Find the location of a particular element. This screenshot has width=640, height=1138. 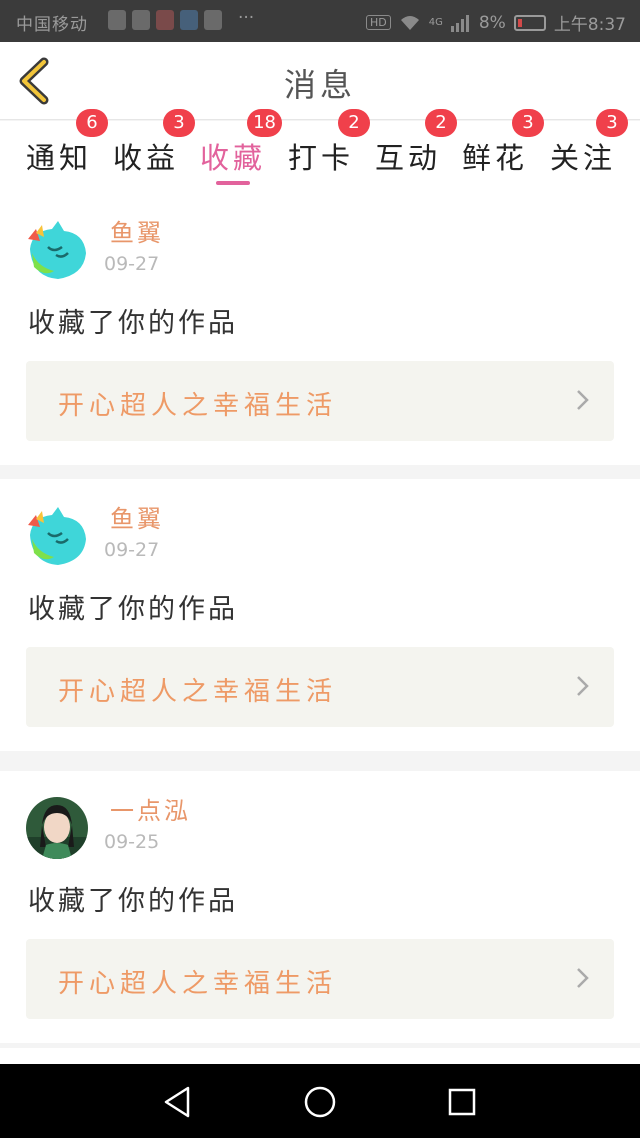

tab-notifications: 通知 6 is located at coordinates (67, 143).